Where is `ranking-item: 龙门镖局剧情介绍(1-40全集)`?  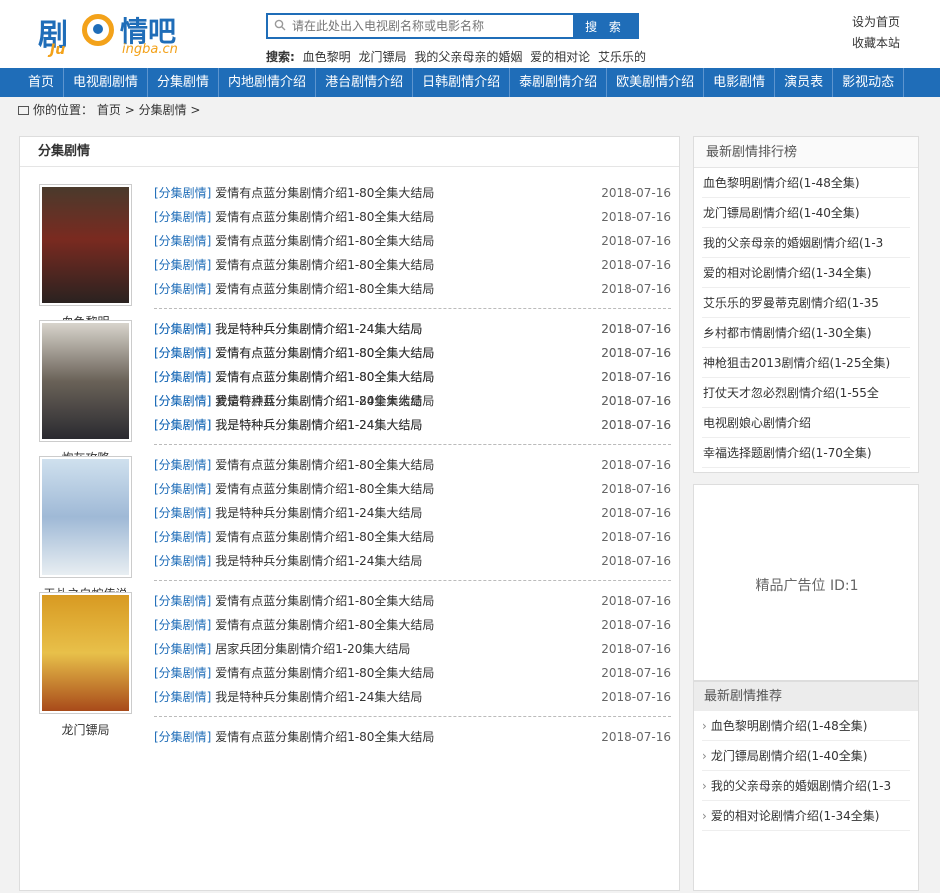 ranking-item: 龙门镖局剧情介绍(1-40全集) is located at coordinates (806, 213).